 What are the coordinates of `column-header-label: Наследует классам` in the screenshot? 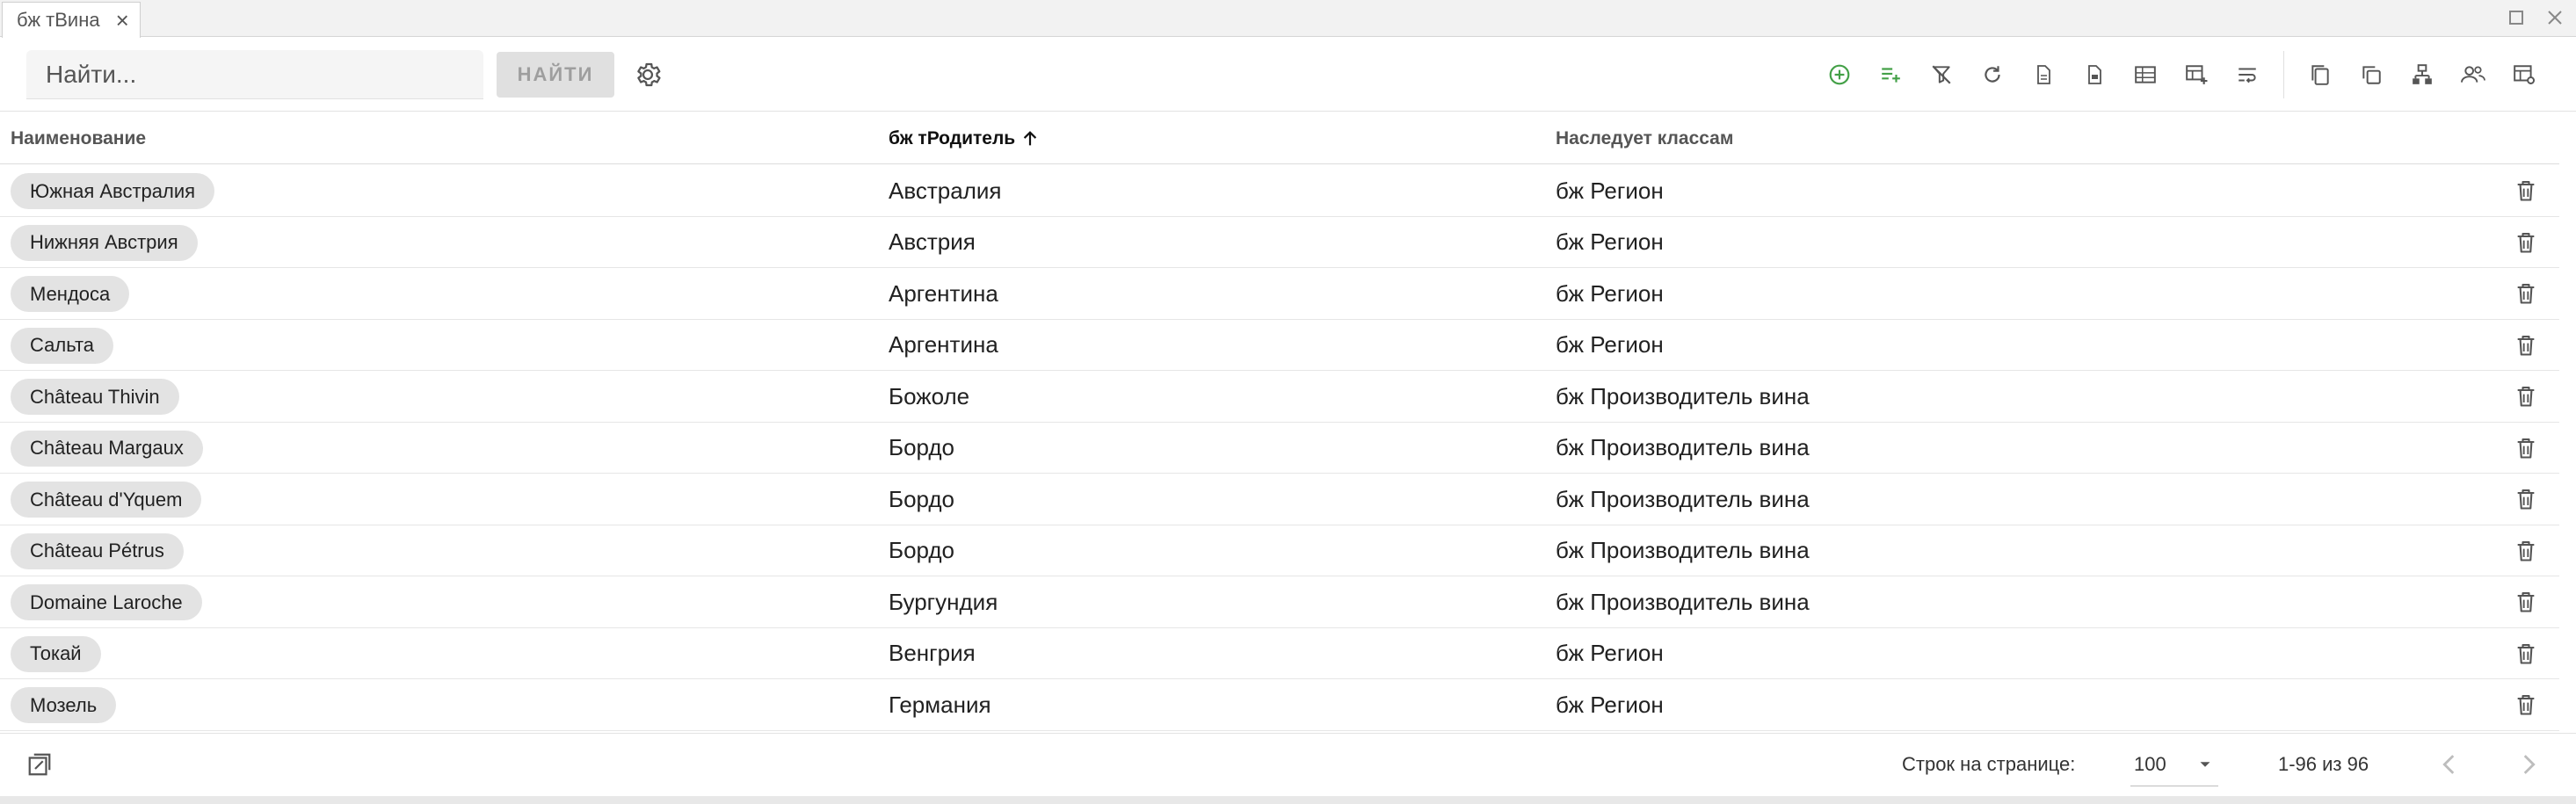 It's located at (1645, 137).